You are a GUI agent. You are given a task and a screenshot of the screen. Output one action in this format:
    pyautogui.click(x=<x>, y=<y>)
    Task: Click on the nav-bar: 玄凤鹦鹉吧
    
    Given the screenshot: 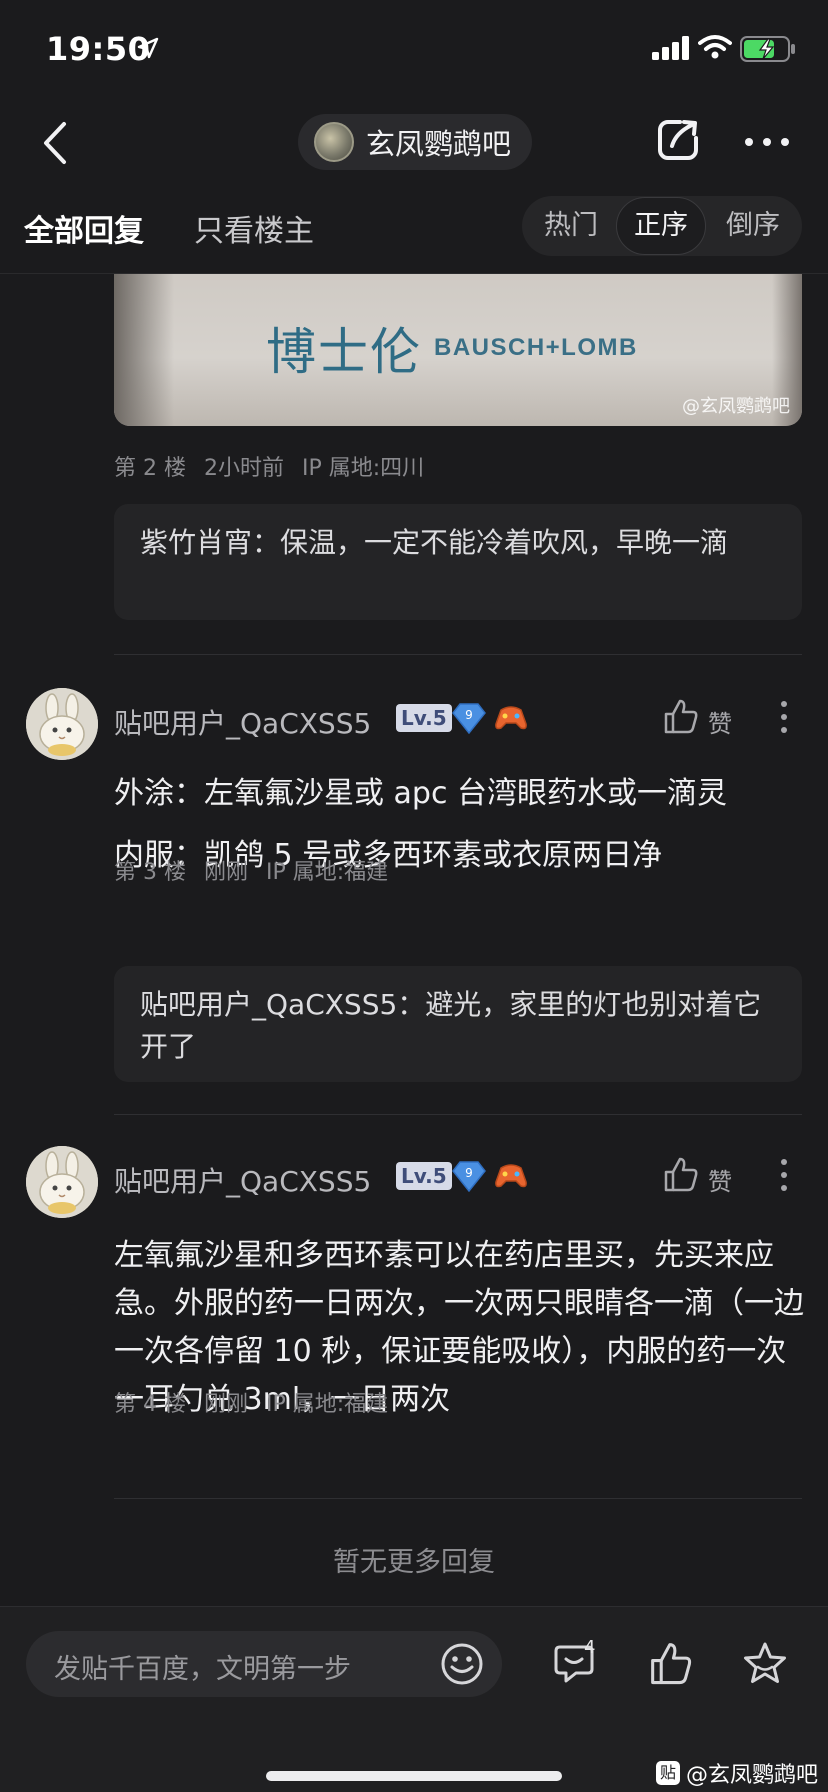 What is the action you would take?
    pyautogui.click(x=414, y=142)
    